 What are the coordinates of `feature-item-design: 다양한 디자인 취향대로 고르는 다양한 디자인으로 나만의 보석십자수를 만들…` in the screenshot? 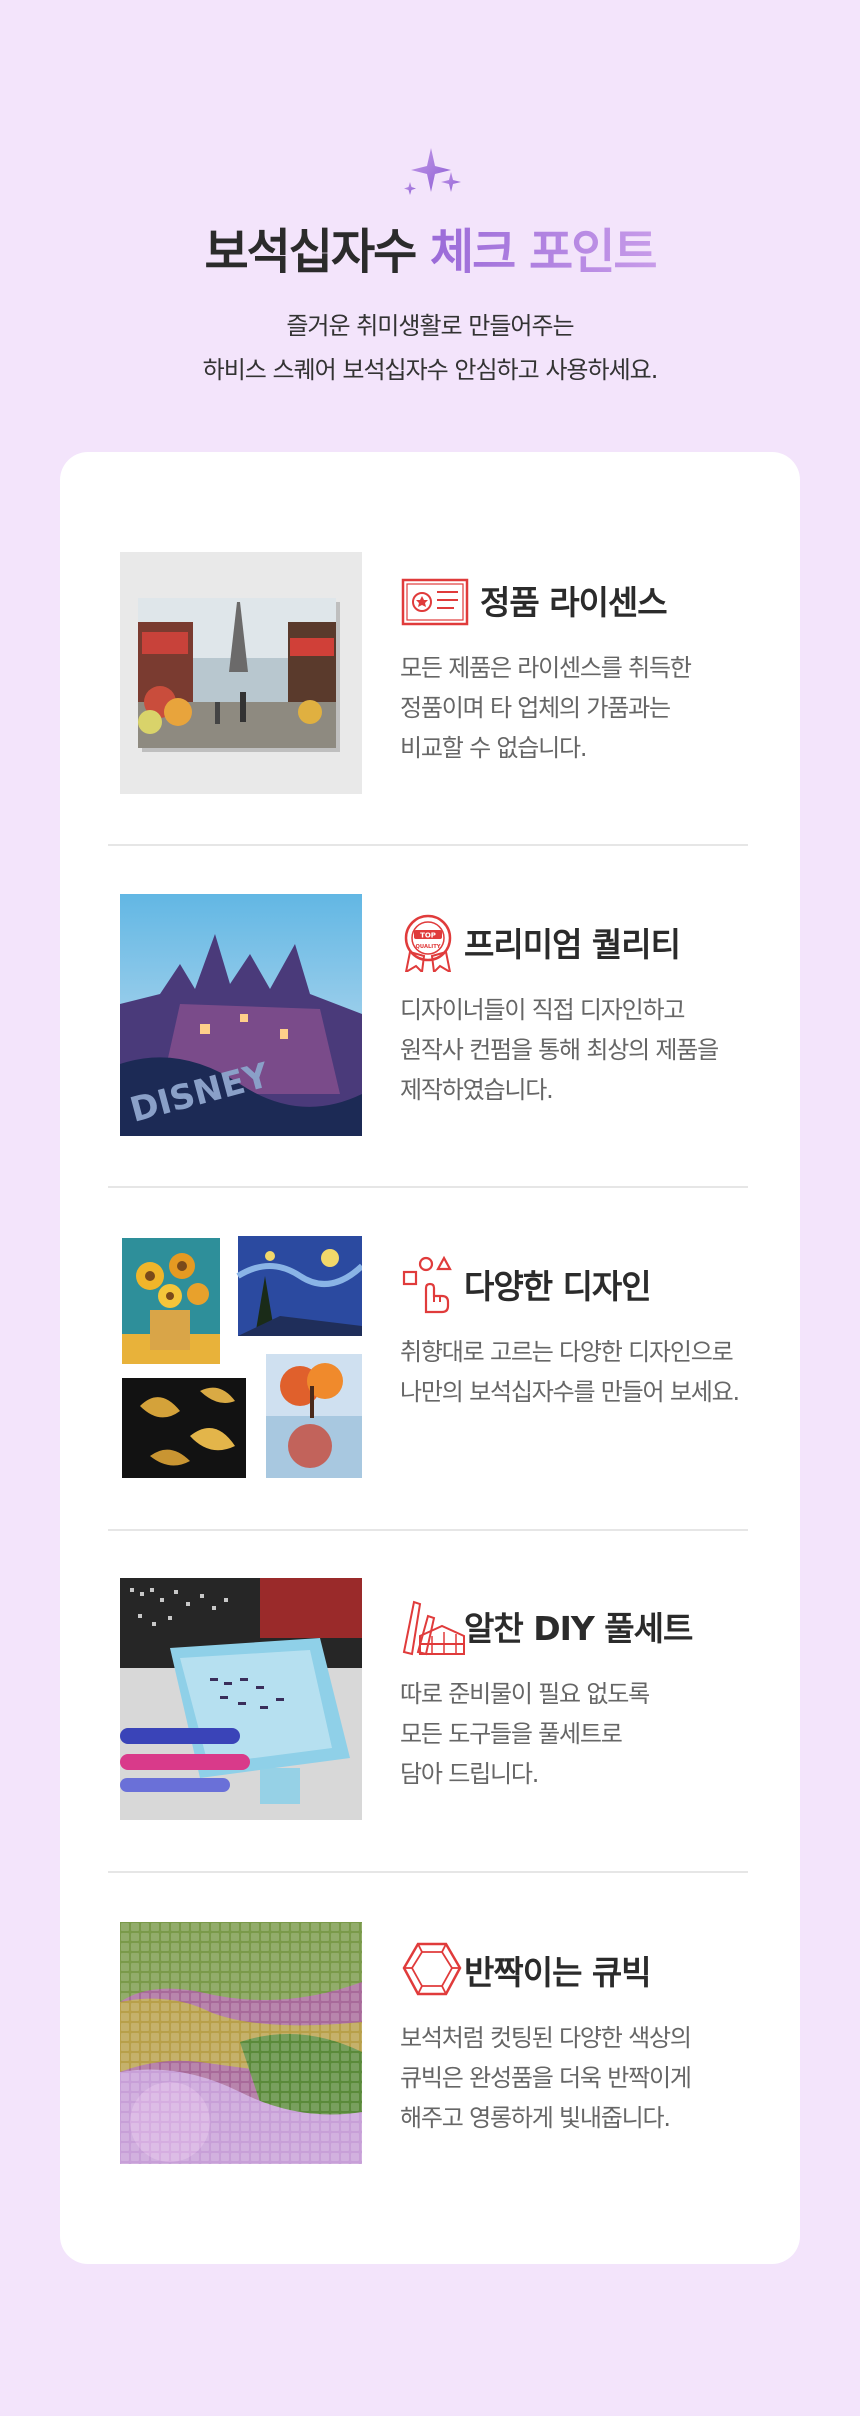 It's located at (435, 1407).